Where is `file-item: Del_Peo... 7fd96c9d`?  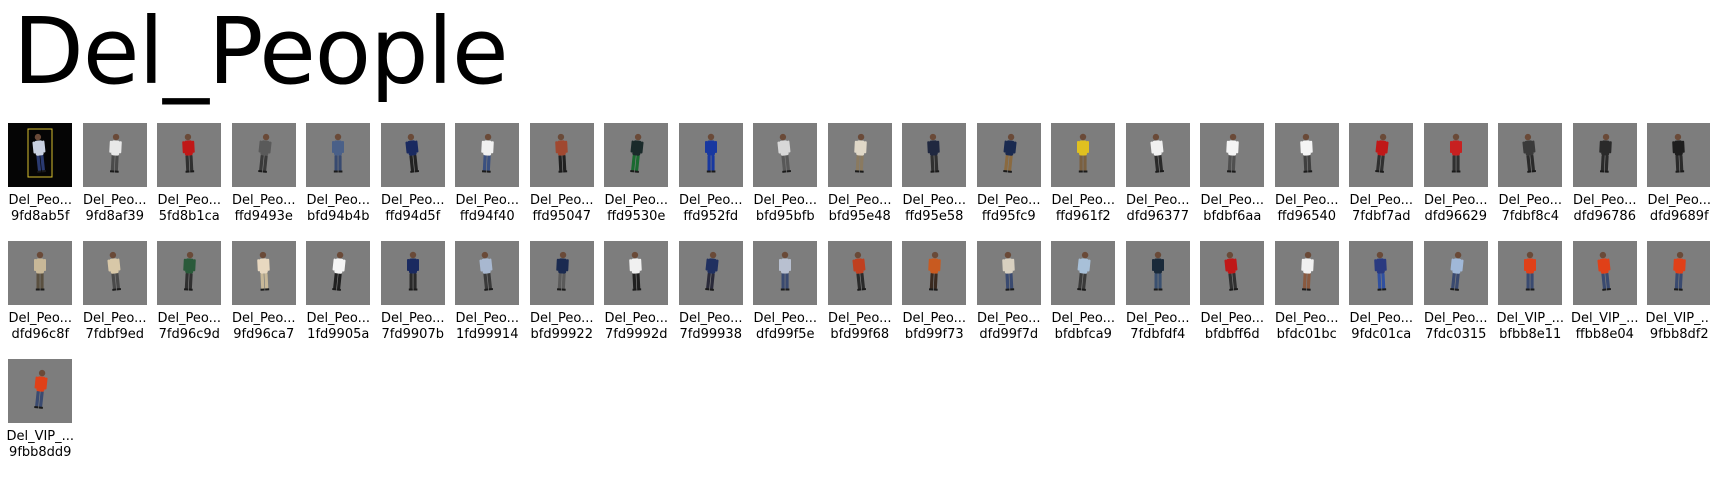
file-item: Del_Peo... 7fd96c9d is located at coordinates (189, 300).